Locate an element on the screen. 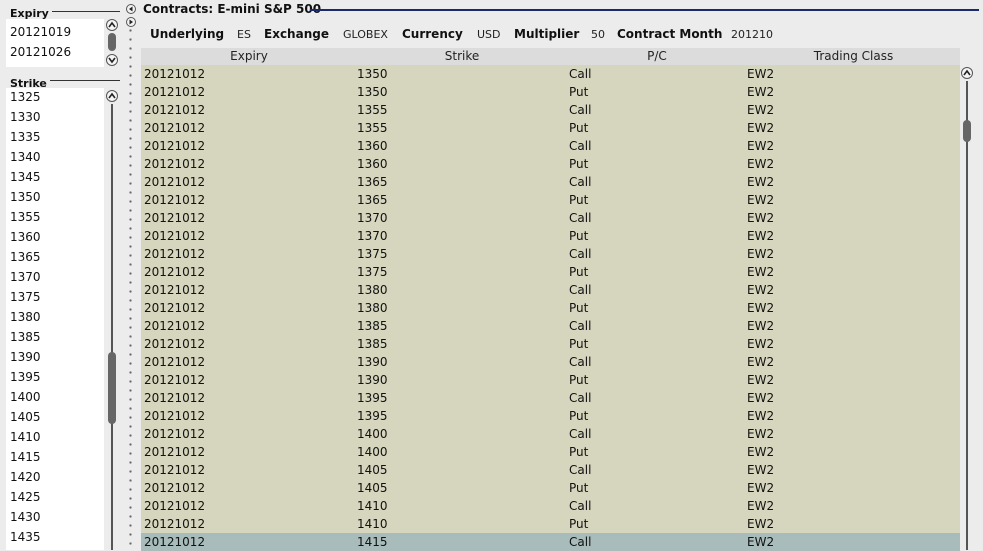  list-item: 1365 is located at coordinates (25, 257).